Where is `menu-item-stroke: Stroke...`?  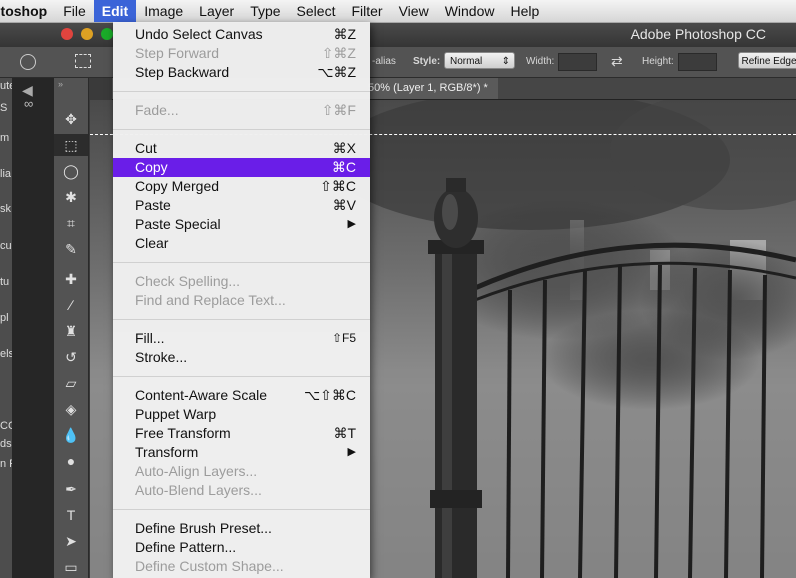 menu-item-stroke: Stroke... is located at coordinates (241, 357).